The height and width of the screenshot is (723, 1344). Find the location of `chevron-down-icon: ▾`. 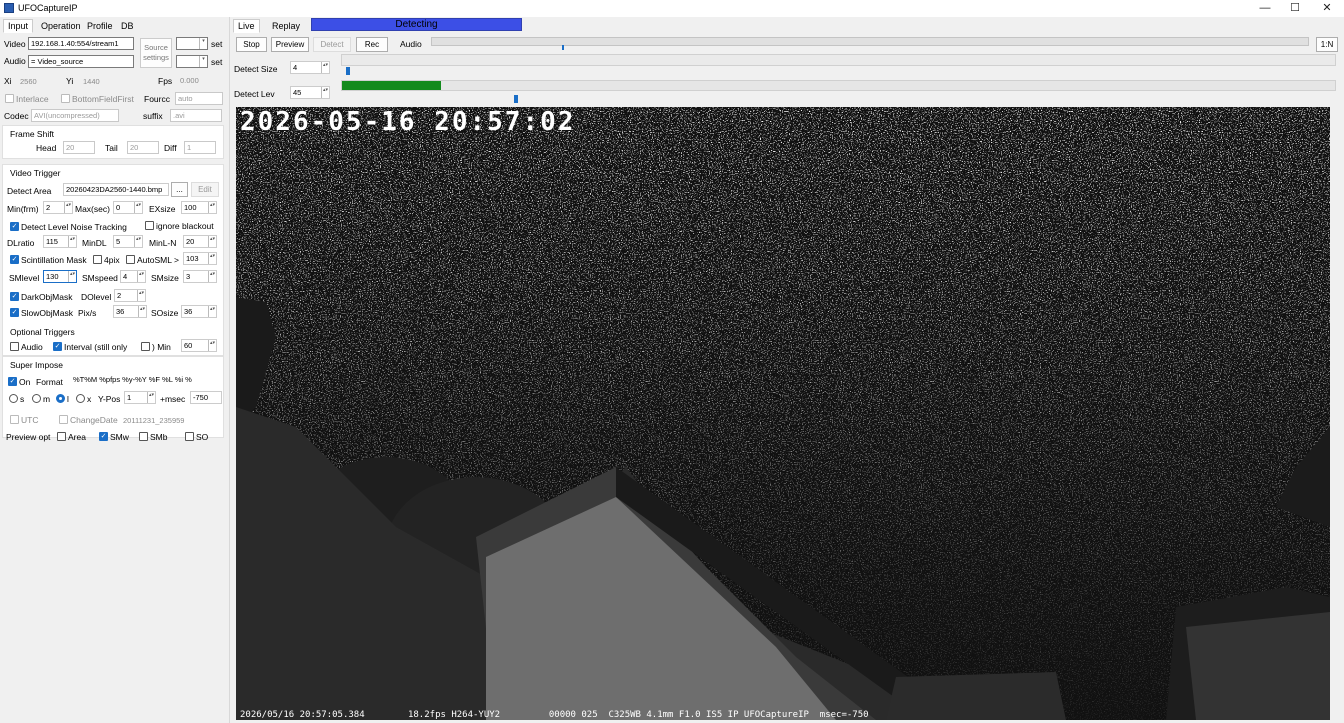

chevron-down-icon: ▾ is located at coordinates (203, 43).